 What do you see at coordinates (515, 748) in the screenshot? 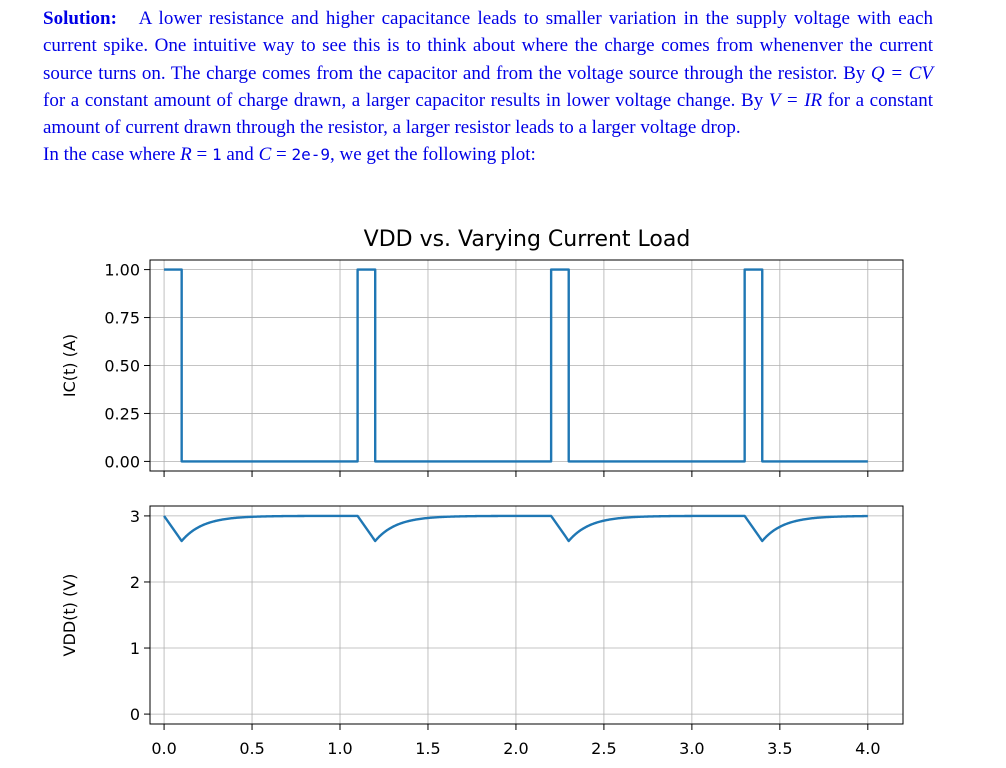
I see `voltage-xtick-label: 2.0` at bounding box center [515, 748].